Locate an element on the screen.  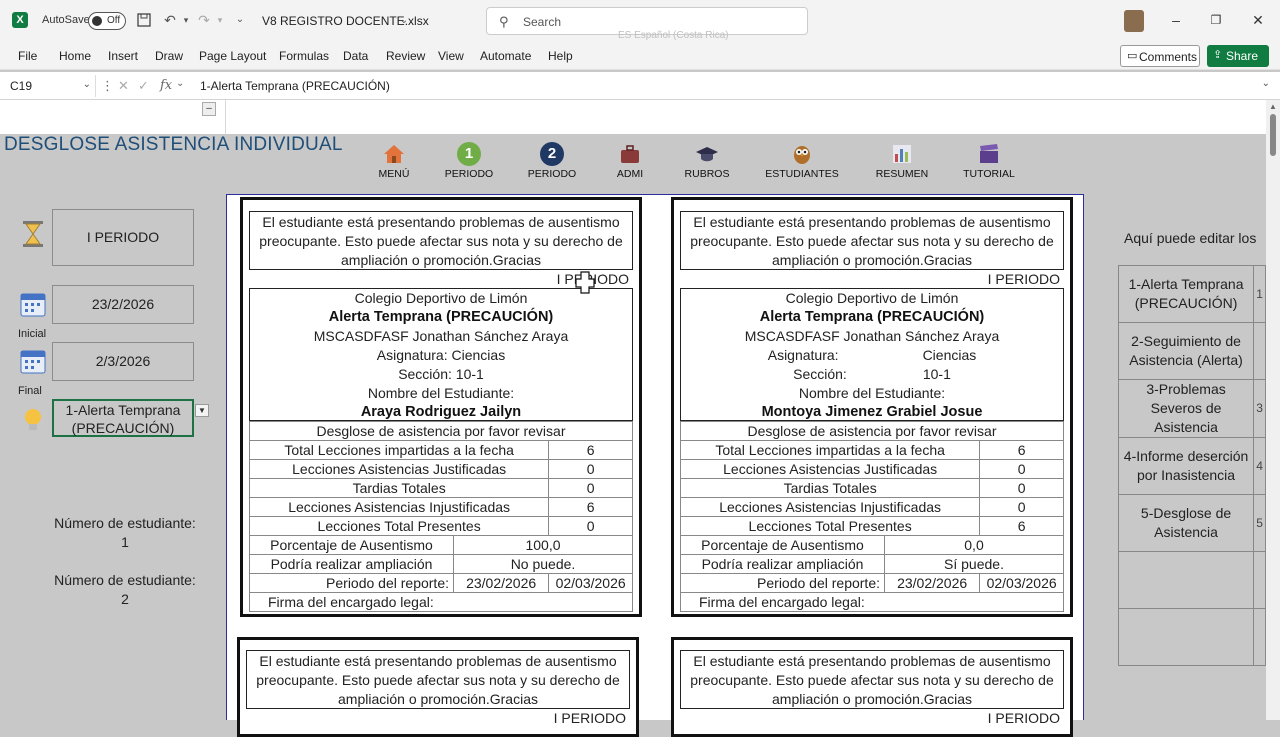
option-side-cell: 1 is located at coordinates (1259, 294).